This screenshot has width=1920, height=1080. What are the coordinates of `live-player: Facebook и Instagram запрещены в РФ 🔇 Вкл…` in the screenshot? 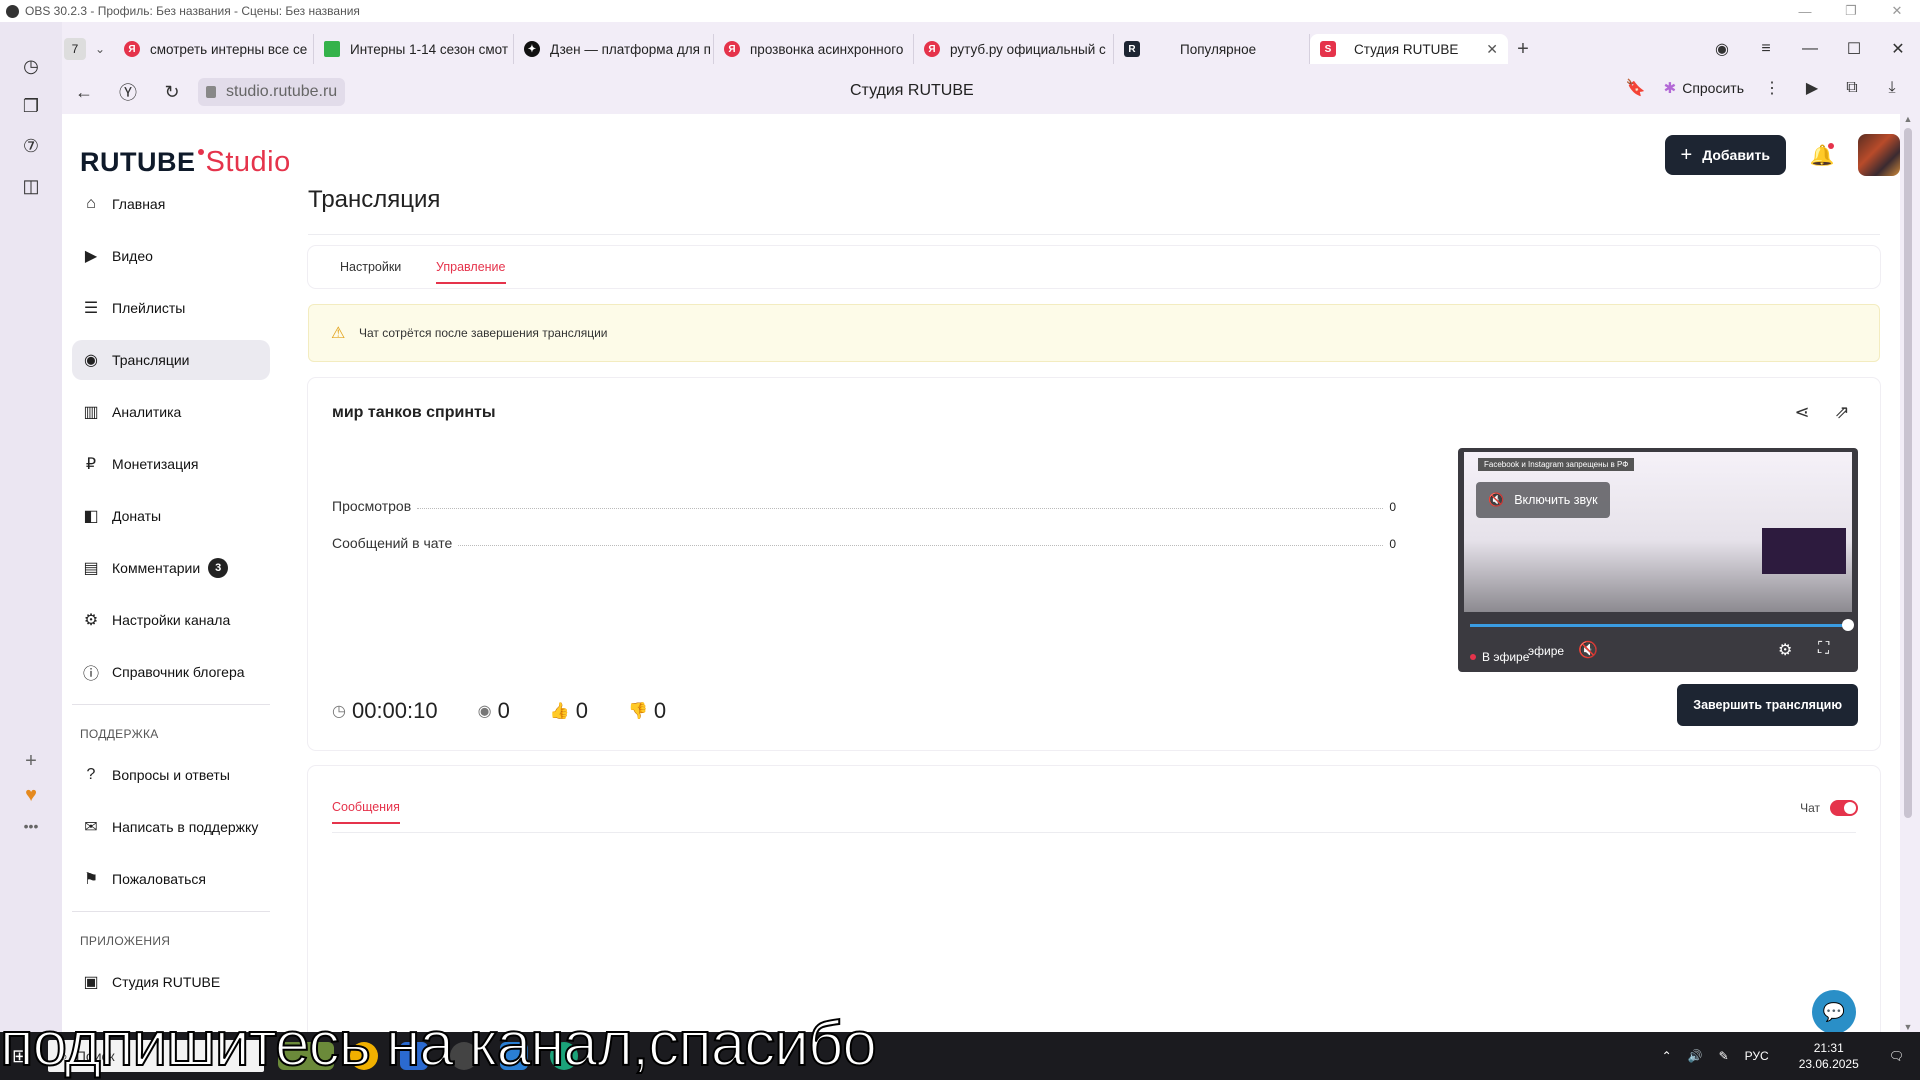 It's located at (1658, 560).